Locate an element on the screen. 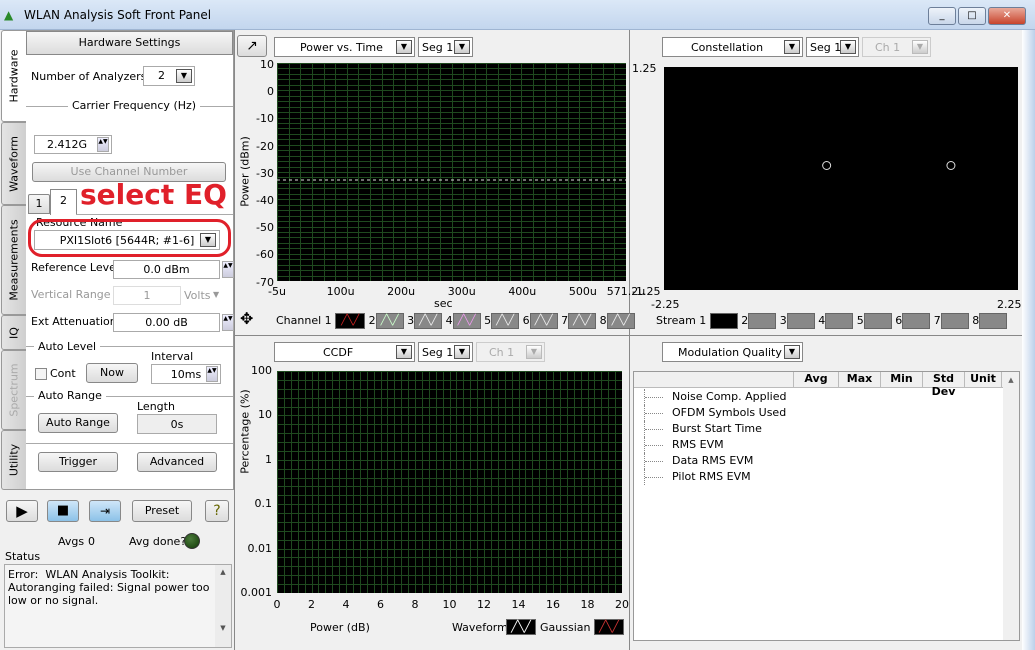  table-row: RMS EVM is located at coordinates (715, 445).